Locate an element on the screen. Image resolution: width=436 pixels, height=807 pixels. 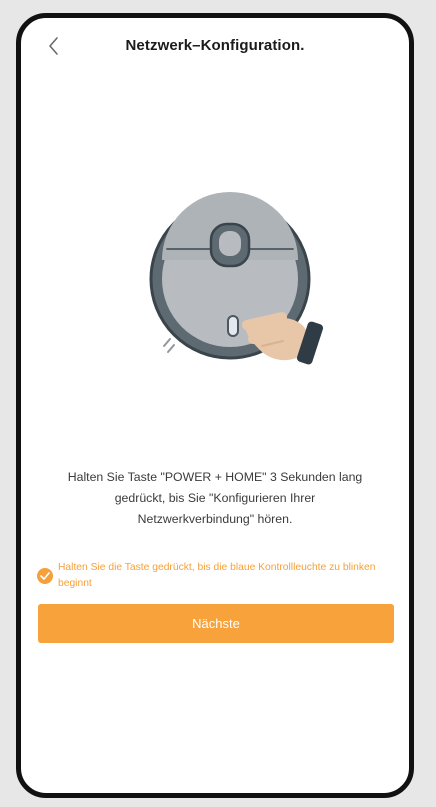
top-bar: Netzwerk–Konfiguration. is located at coordinates (215, 47).